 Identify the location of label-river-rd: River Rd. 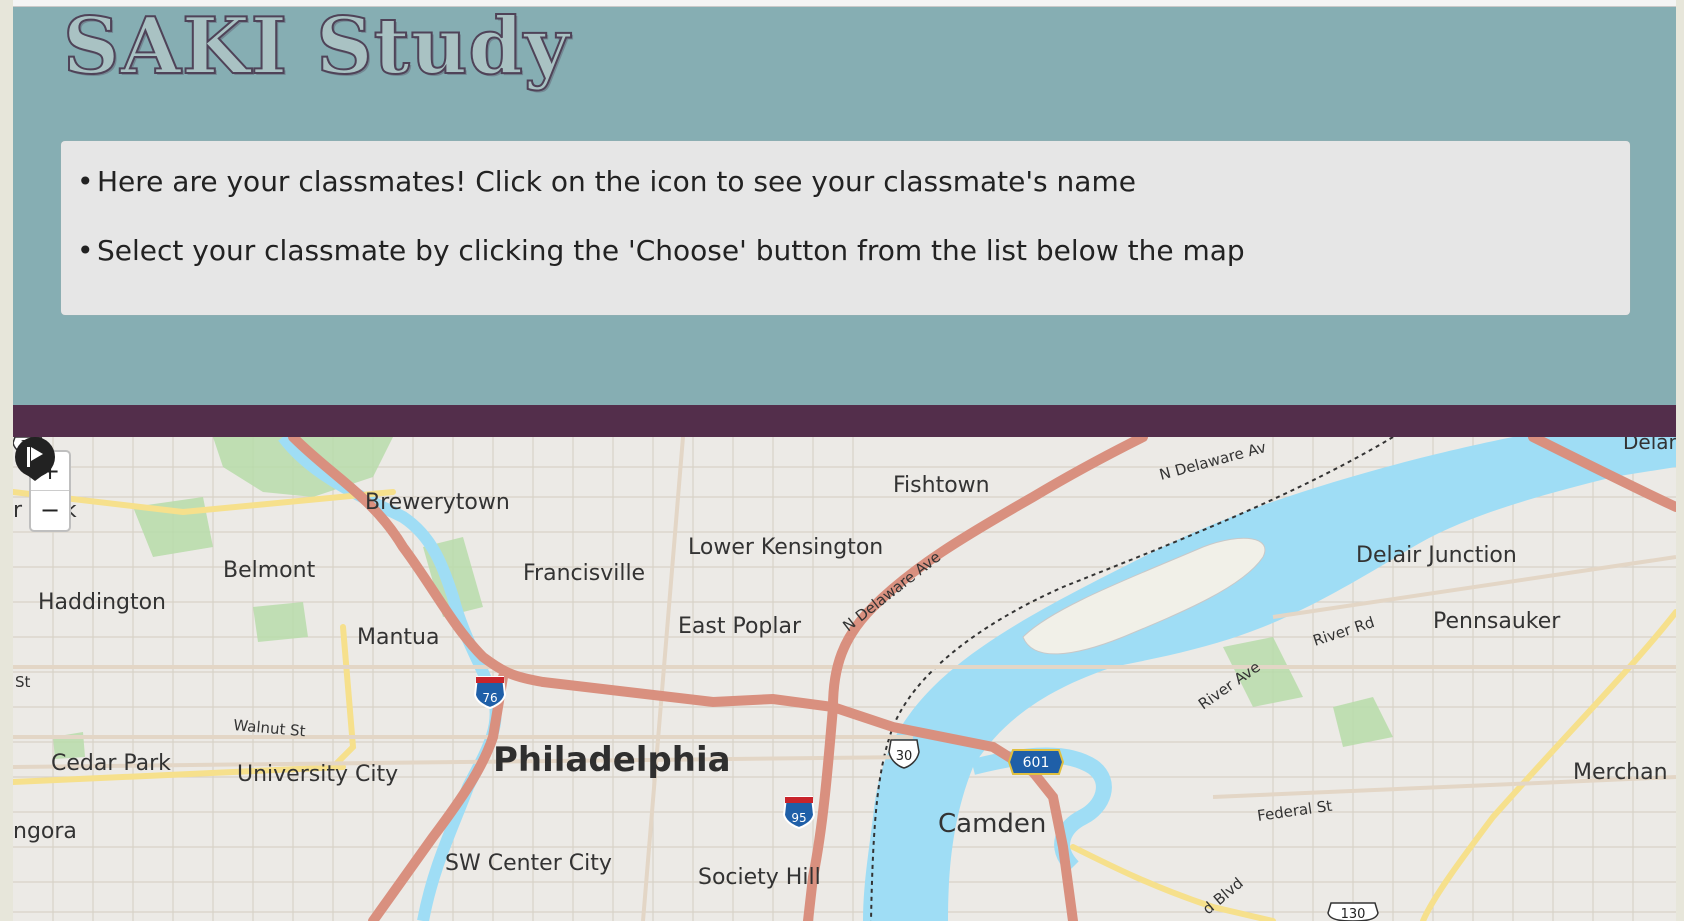
(1344, 631).